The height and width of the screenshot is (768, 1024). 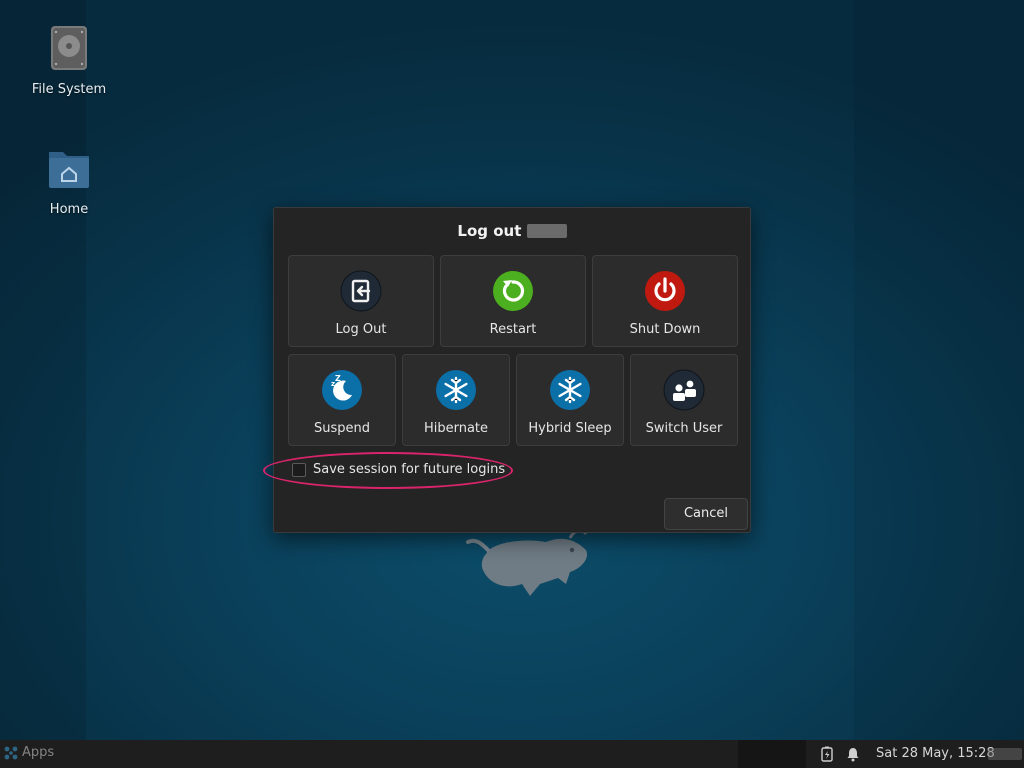 I want to click on log-out-label: Log Out, so click(x=361, y=329).